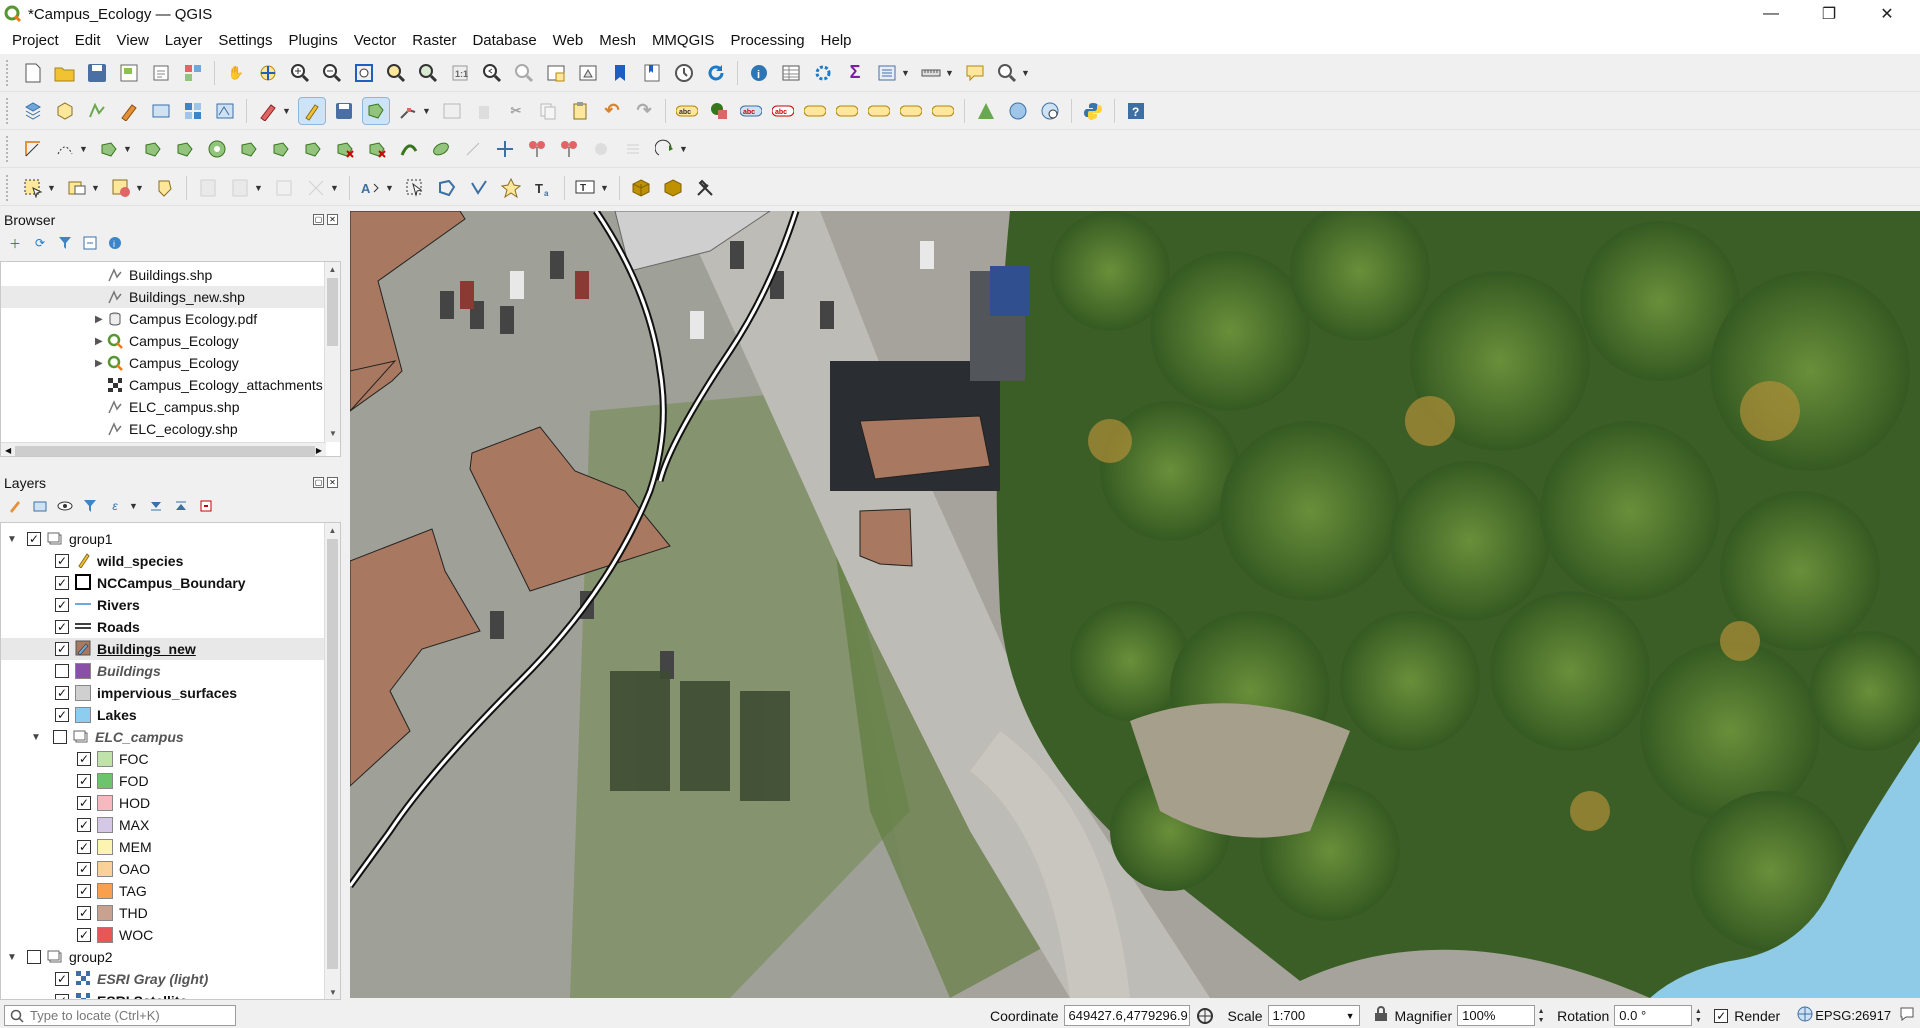  What do you see at coordinates (673, 188) in the screenshot?
I see `mmqgis-merge-icon` at bounding box center [673, 188].